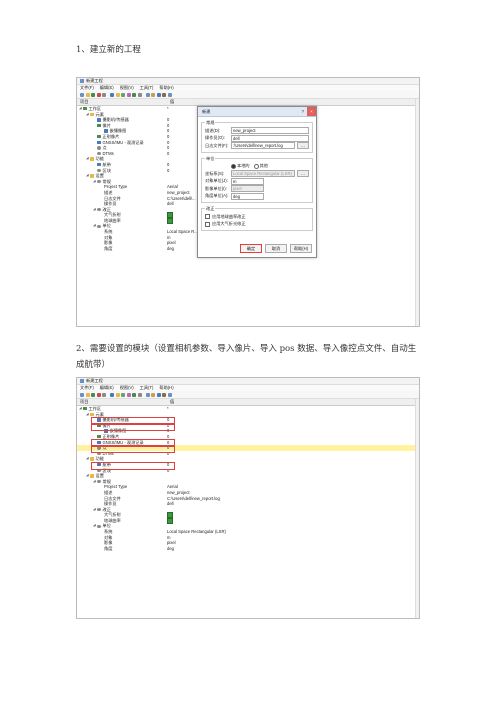 This screenshot has width=496, height=702. Describe the element at coordinates (251, 248) in the screenshot. I see `ok-button: 确定` at that location.